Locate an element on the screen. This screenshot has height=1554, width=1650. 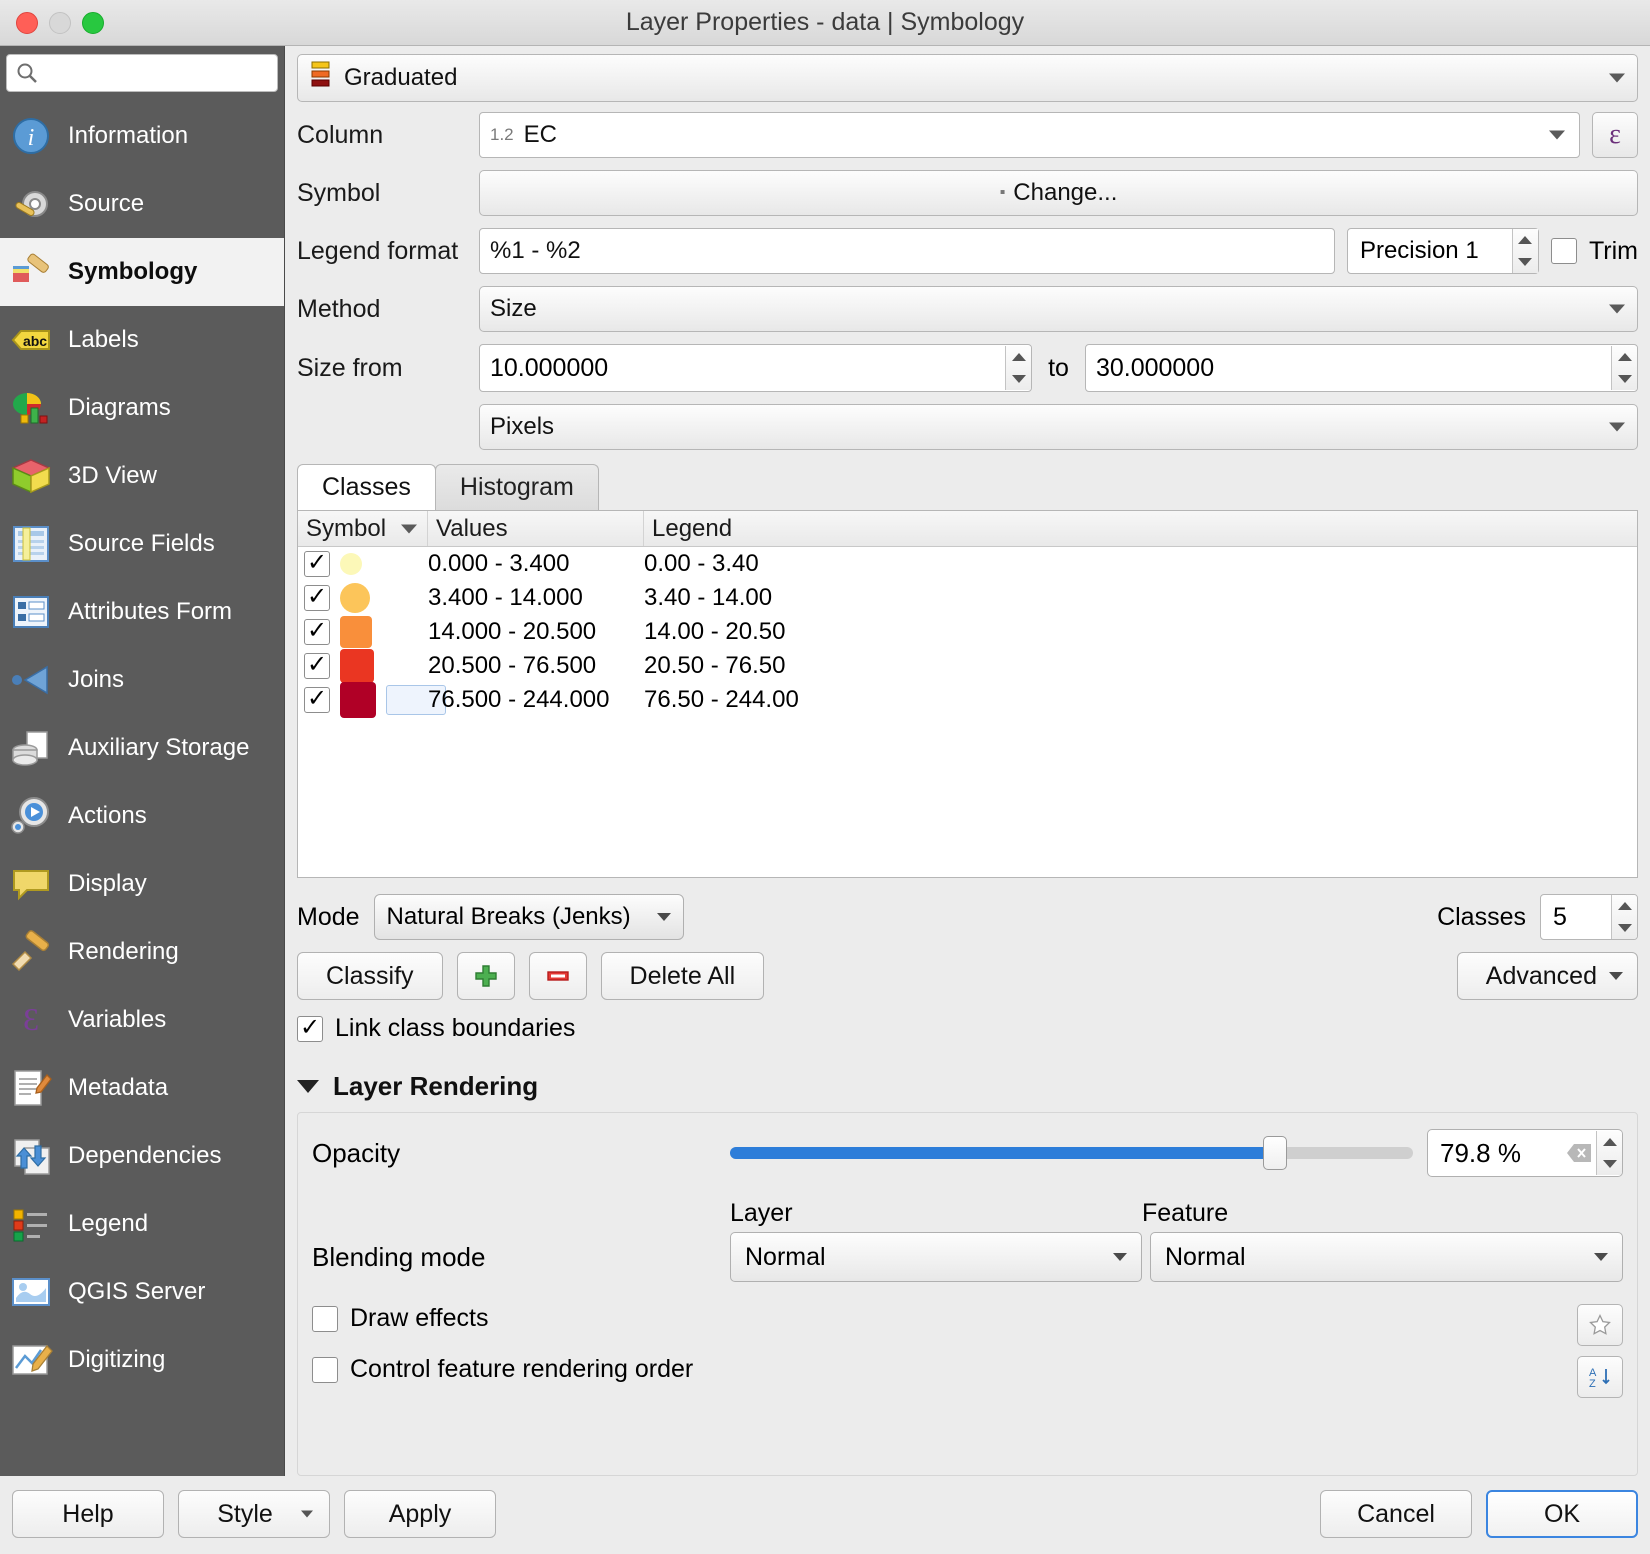
sidebar-item-digitizing: Digitizing is located at coordinates (142, 1360).